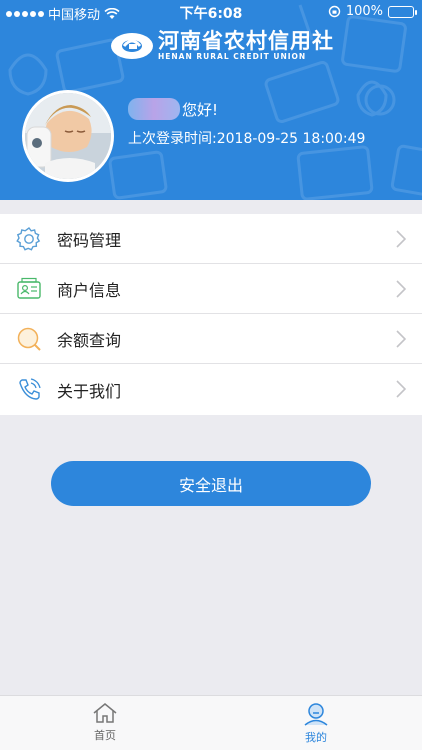 The width and height of the screenshot is (422, 750). Describe the element at coordinates (211, 483) in the screenshot. I see `logout-button: 安全退出` at that location.